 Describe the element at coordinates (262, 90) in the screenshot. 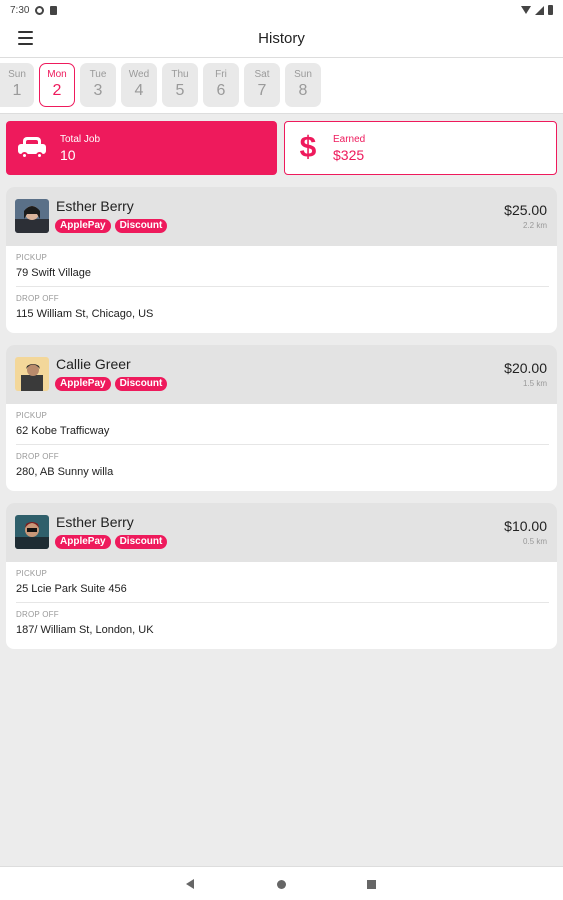

I see `day-date: 7` at that location.